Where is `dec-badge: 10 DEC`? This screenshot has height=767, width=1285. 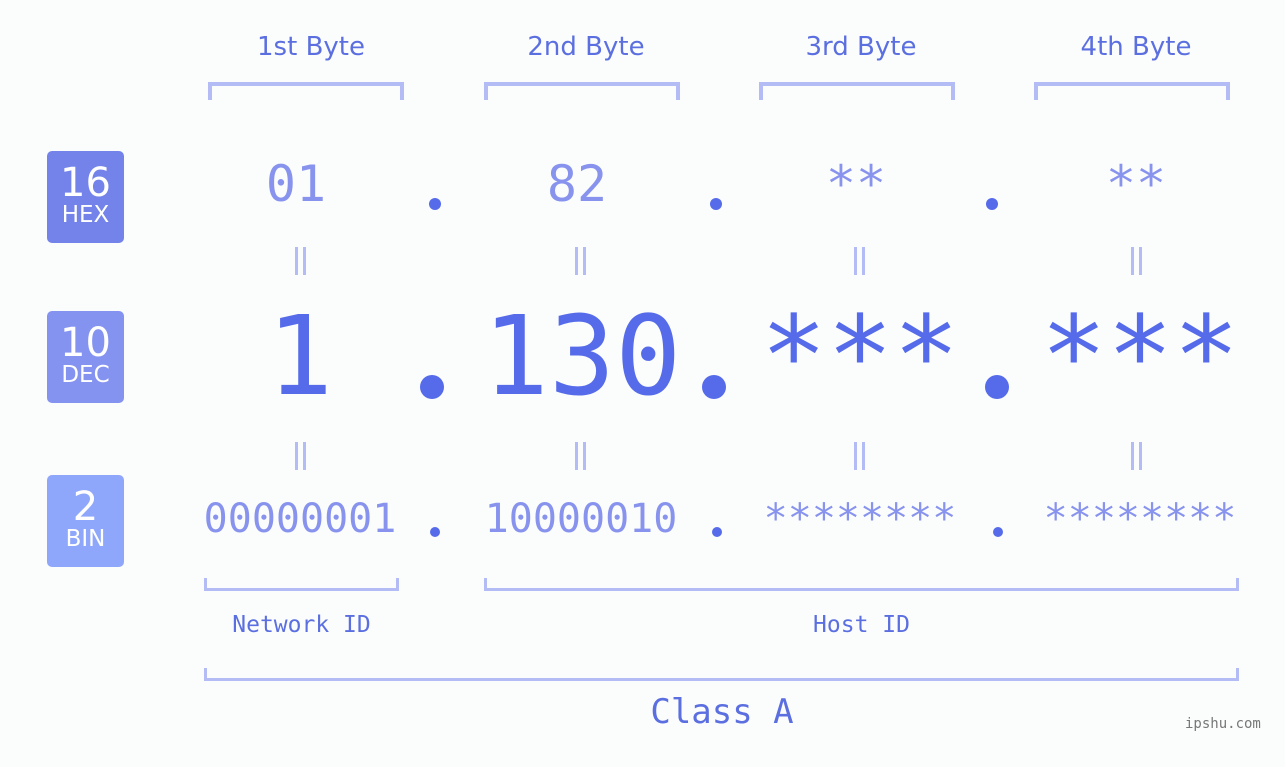 dec-badge: 10 DEC is located at coordinates (85, 357).